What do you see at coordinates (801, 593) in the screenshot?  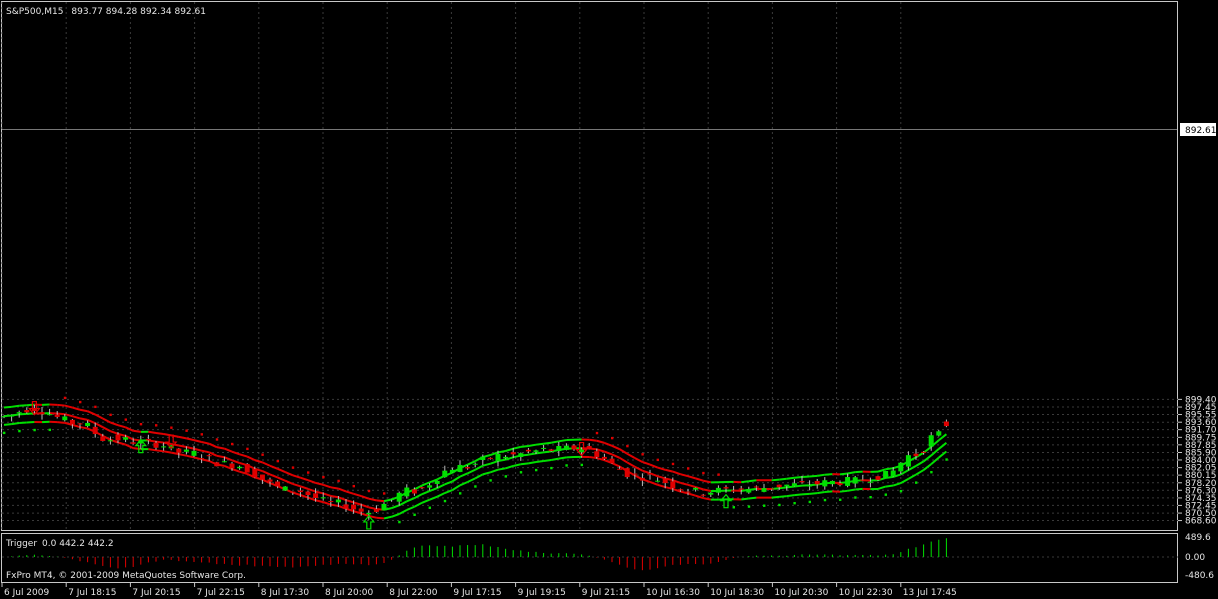 I see `x-tick-label: 10 Jul 20:30` at bounding box center [801, 593].